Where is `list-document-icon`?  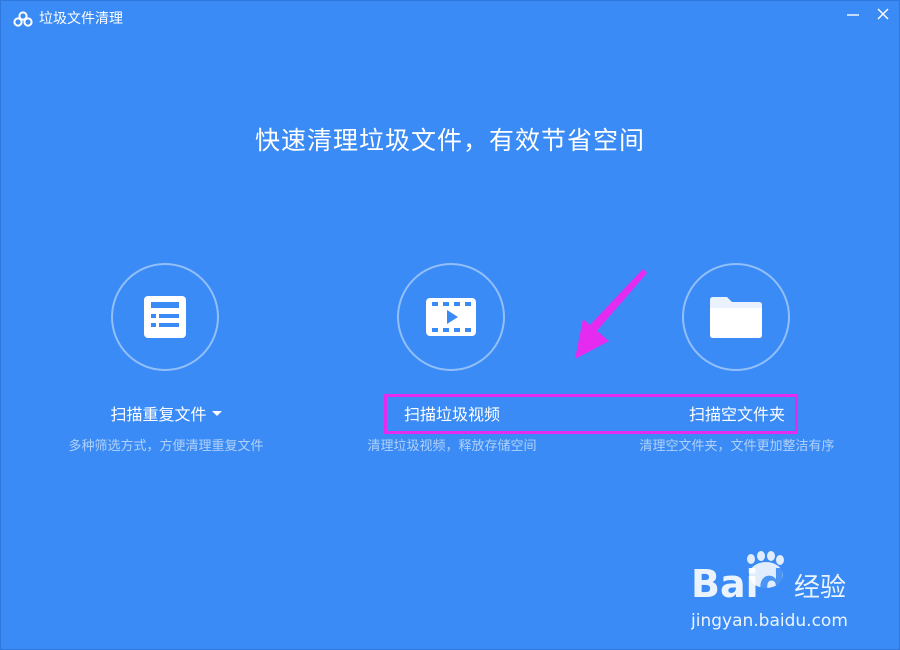
list-document-icon is located at coordinates (165, 317).